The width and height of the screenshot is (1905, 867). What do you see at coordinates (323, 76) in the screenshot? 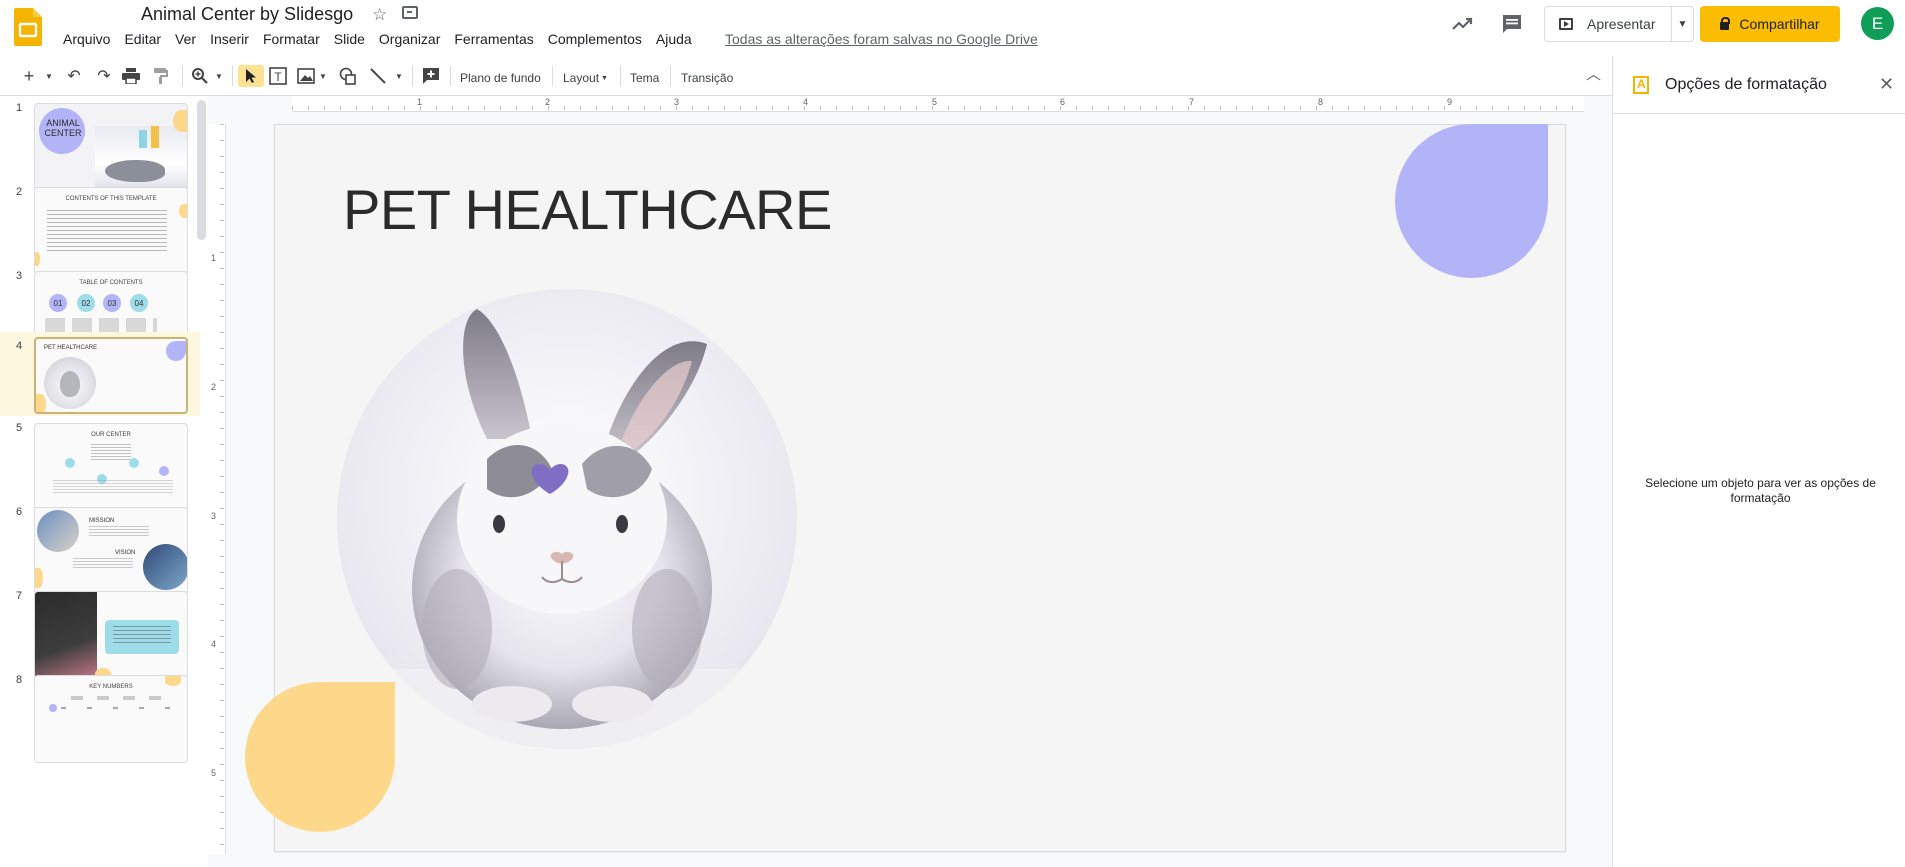
I see `image-chevron-down-icon: ▼` at bounding box center [323, 76].